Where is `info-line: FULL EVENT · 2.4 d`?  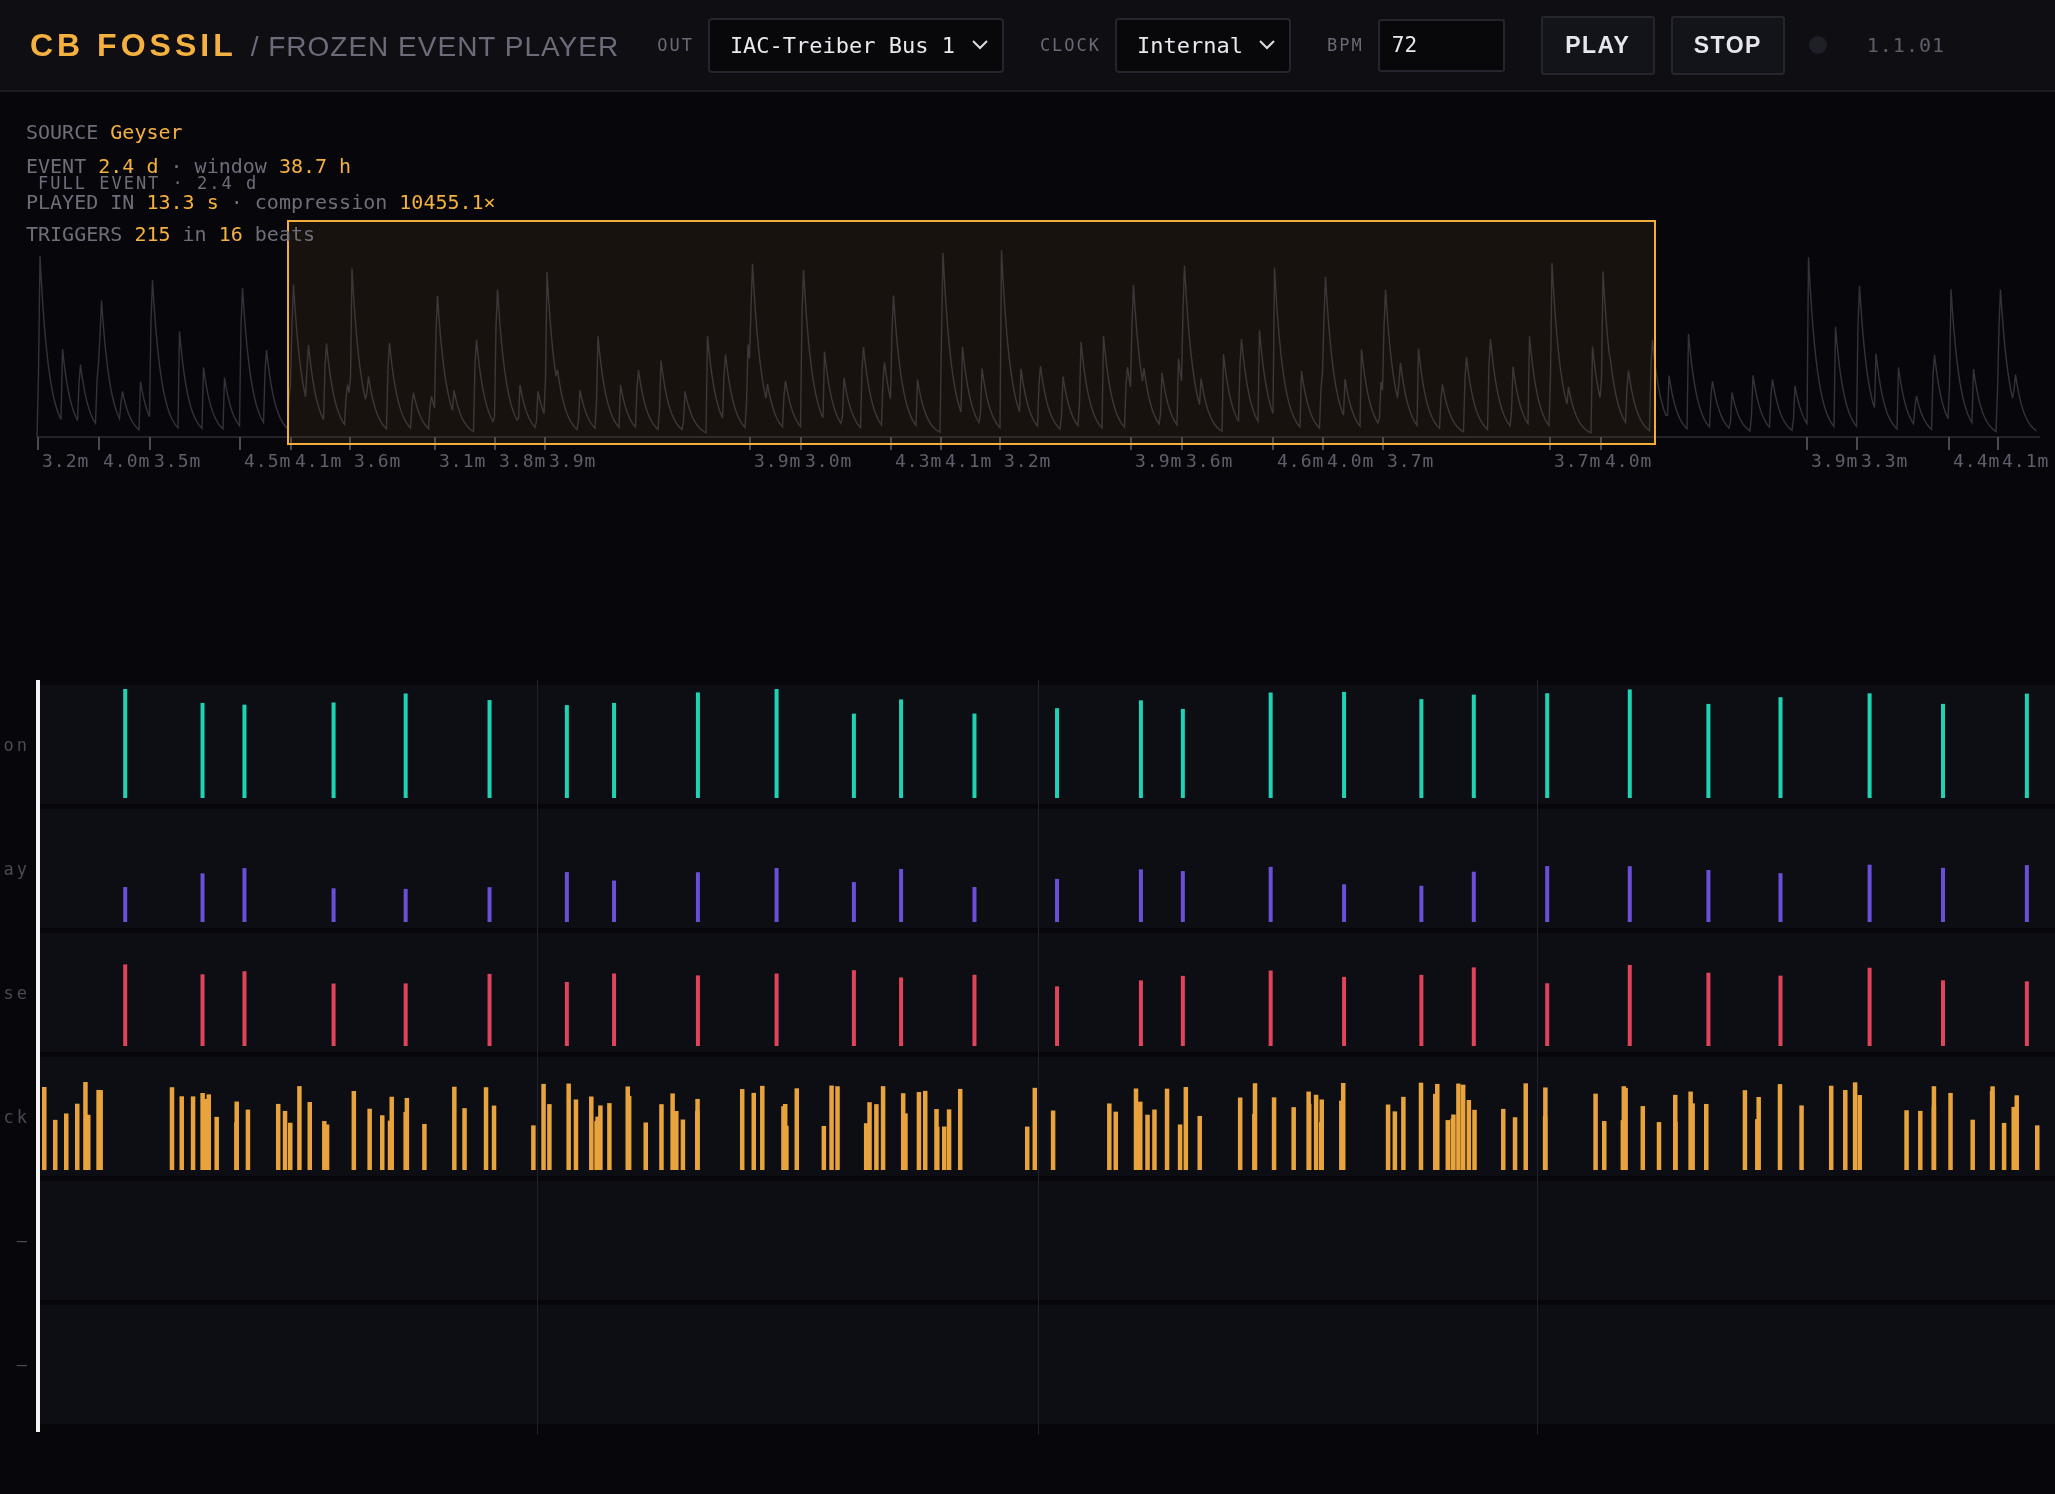
info-line: FULL EVENT · 2.4 d is located at coordinates (149, 183).